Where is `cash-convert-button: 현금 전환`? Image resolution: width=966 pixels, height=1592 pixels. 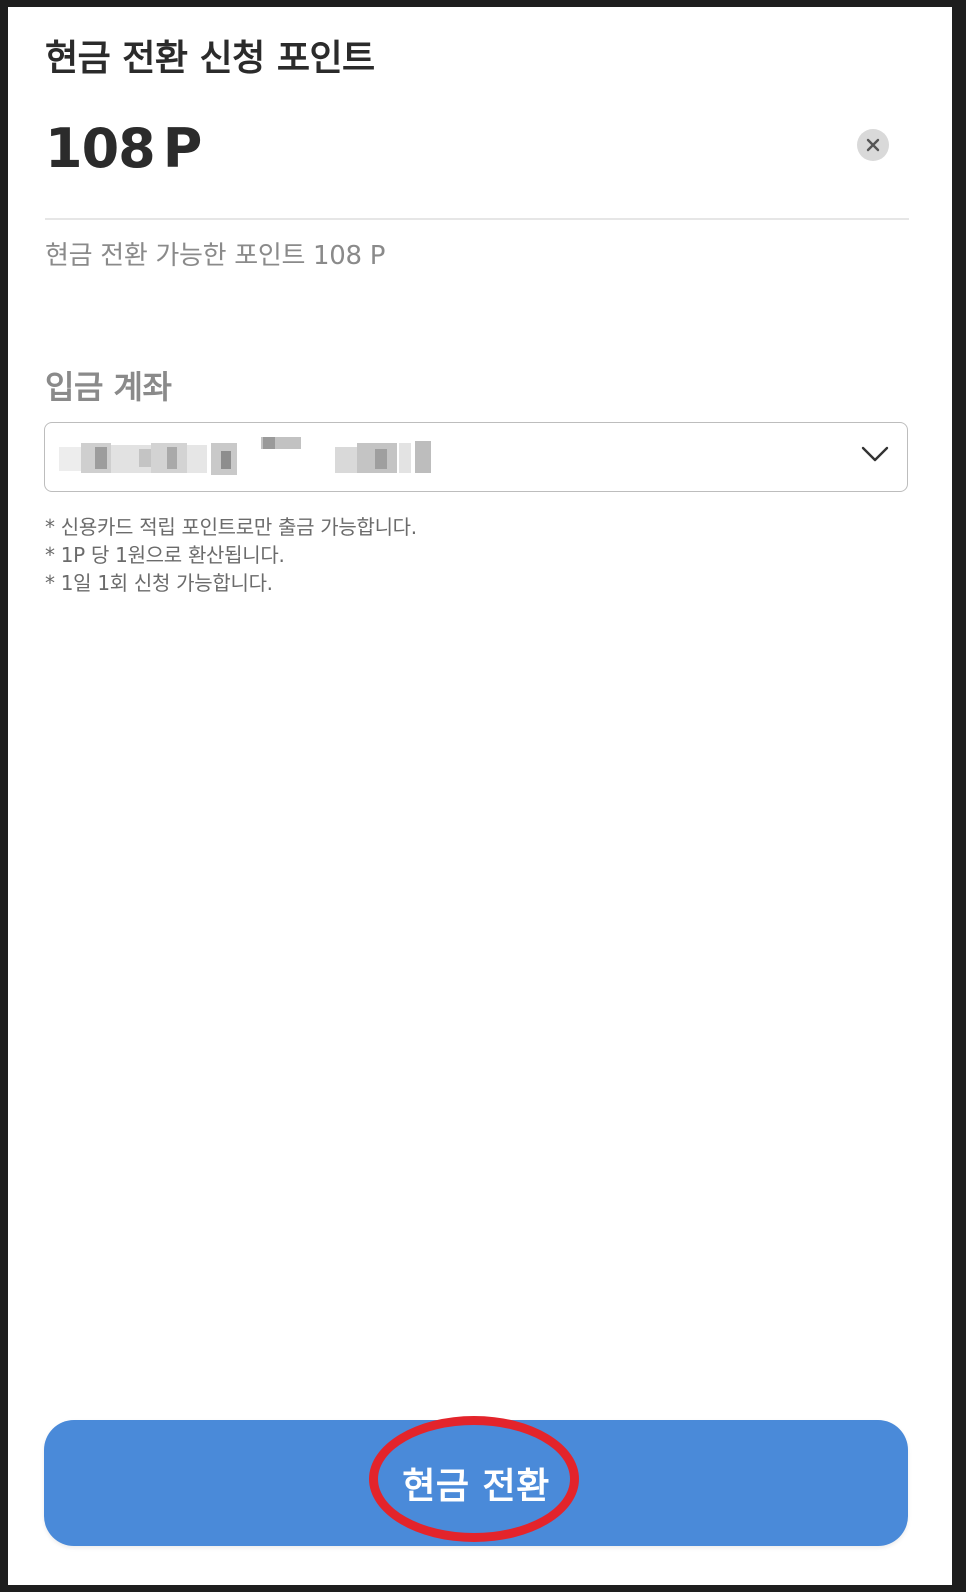 cash-convert-button: 현금 전환 is located at coordinates (476, 1483).